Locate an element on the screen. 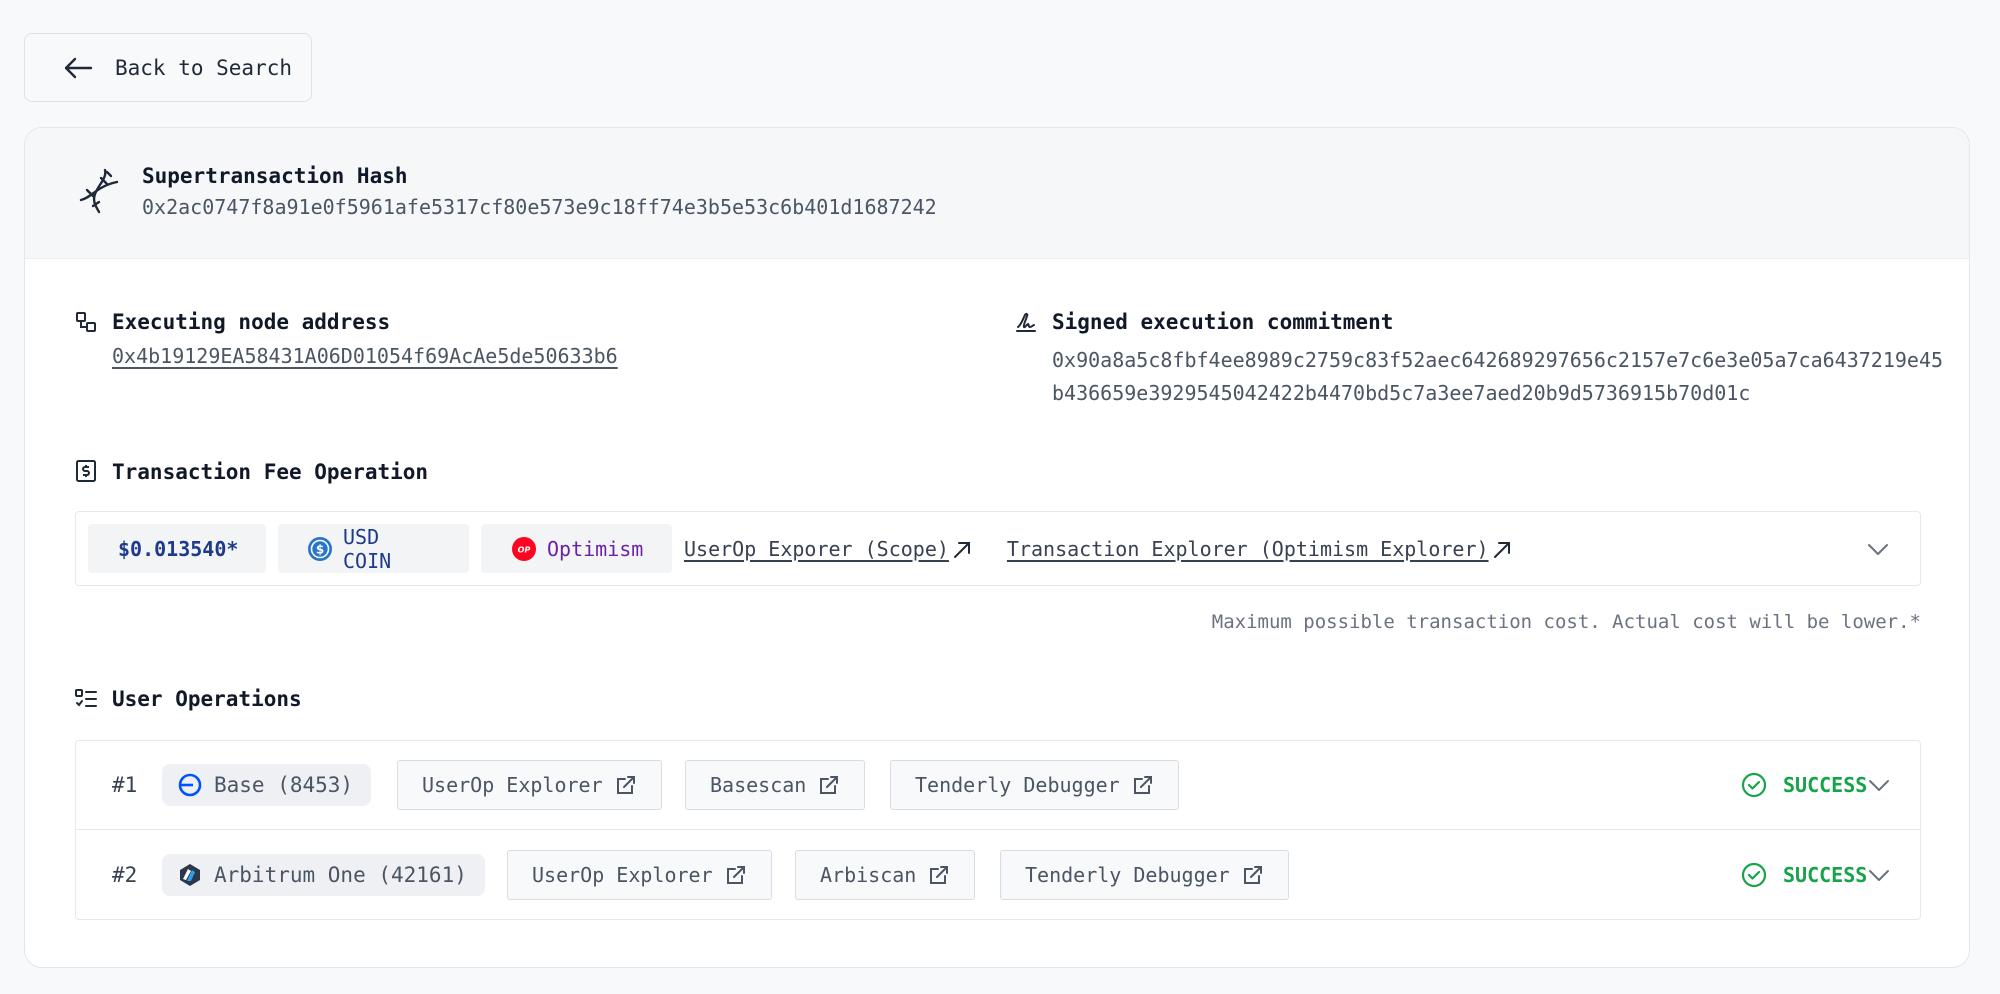  back-to-search-button: Back to Search is located at coordinates (168, 67).